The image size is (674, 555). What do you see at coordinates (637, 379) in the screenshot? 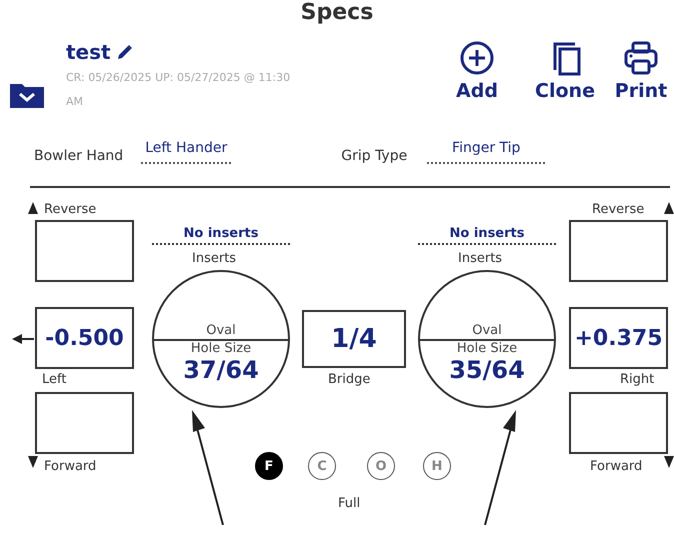
I see `side-label: Right` at bounding box center [637, 379].